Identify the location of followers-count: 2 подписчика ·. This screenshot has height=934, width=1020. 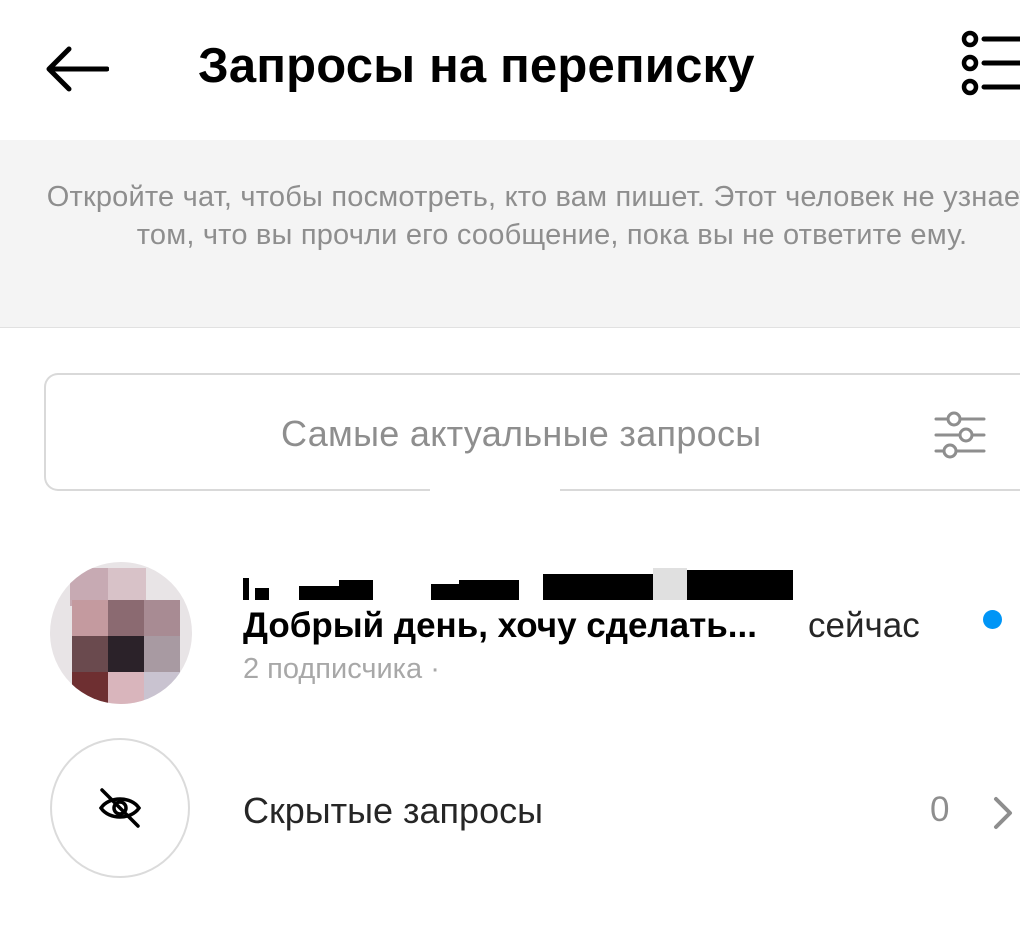
(341, 669).